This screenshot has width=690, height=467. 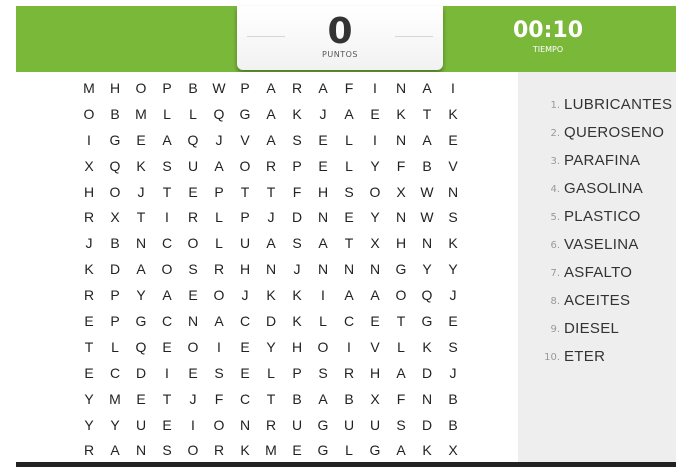 What do you see at coordinates (219, 88) in the screenshot?
I see `grid-letter: W` at bounding box center [219, 88].